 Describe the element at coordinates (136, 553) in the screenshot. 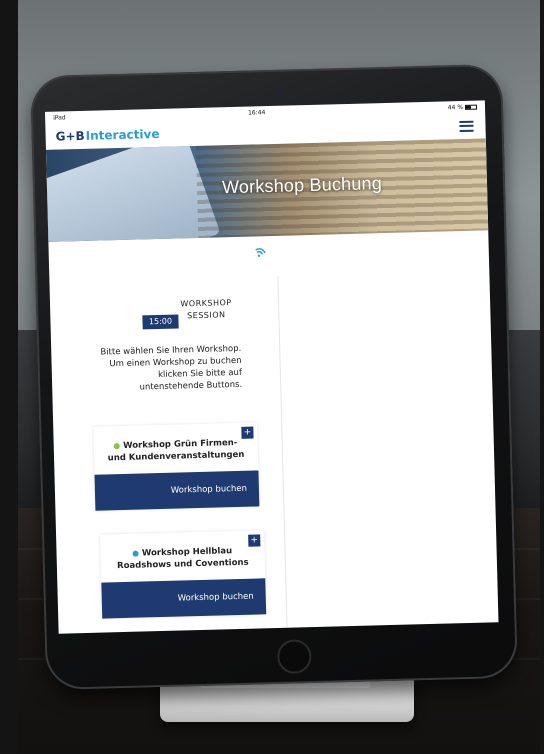

I see `blue-dot-icon` at that location.